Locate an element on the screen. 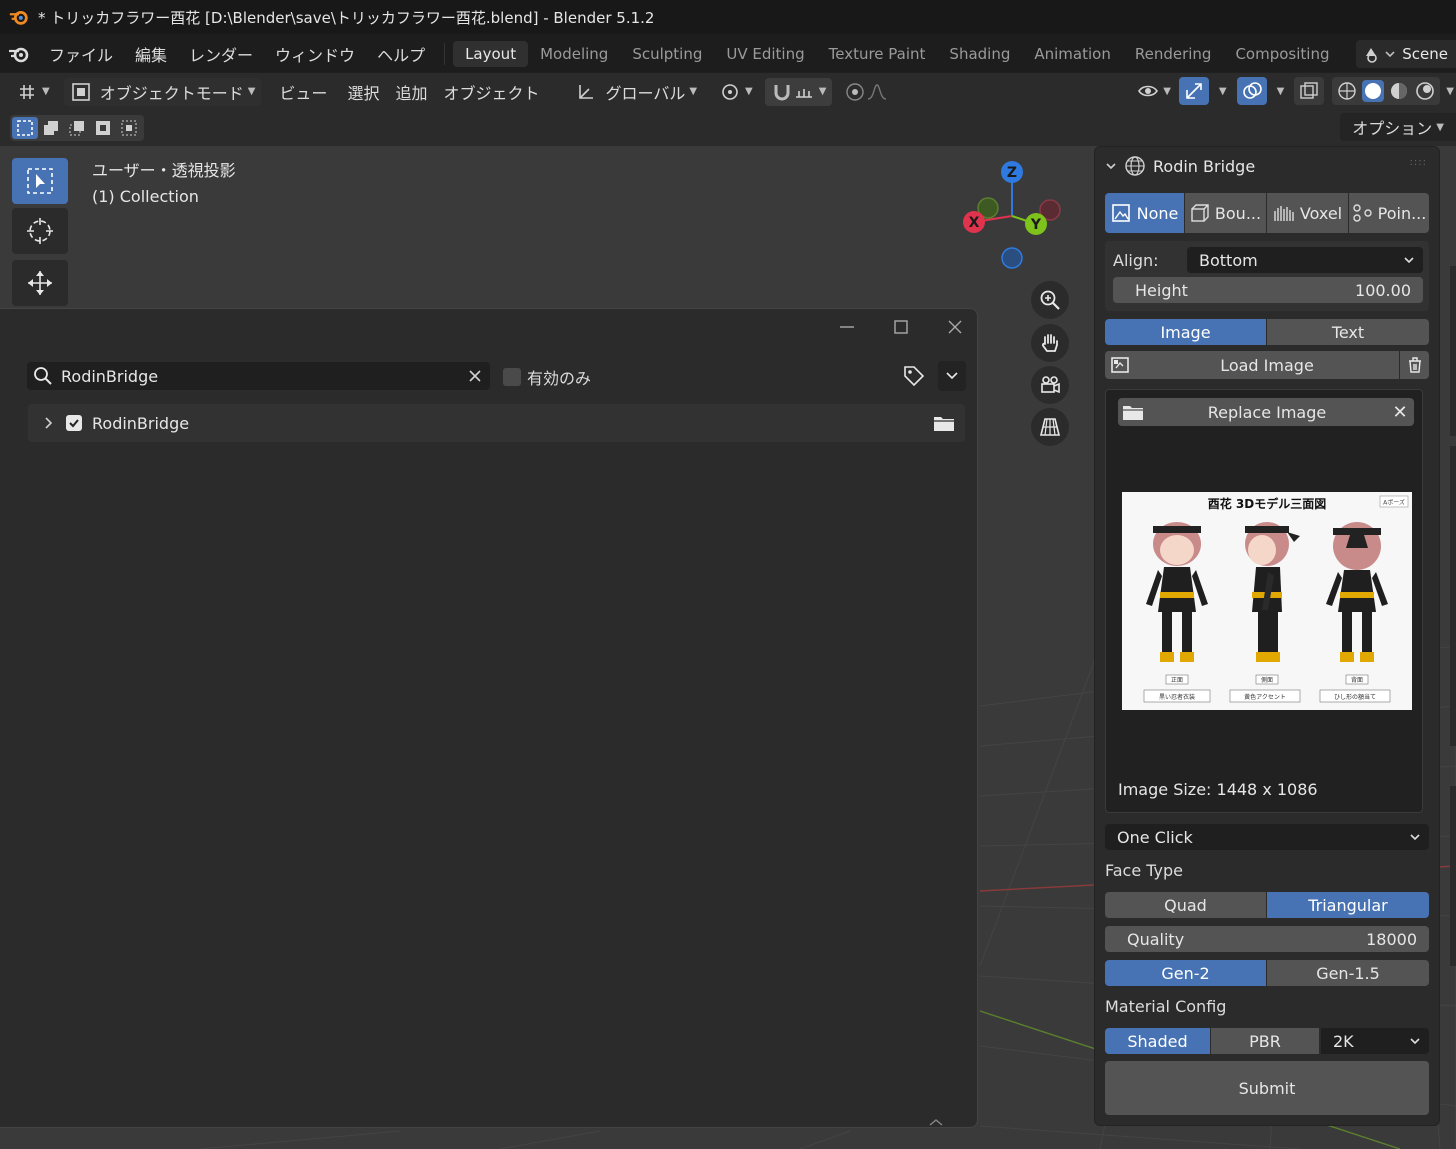 This screenshot has height=1149, width=1456. tab-texture-paint: Texture Paint is located at coordinates (877, 54).